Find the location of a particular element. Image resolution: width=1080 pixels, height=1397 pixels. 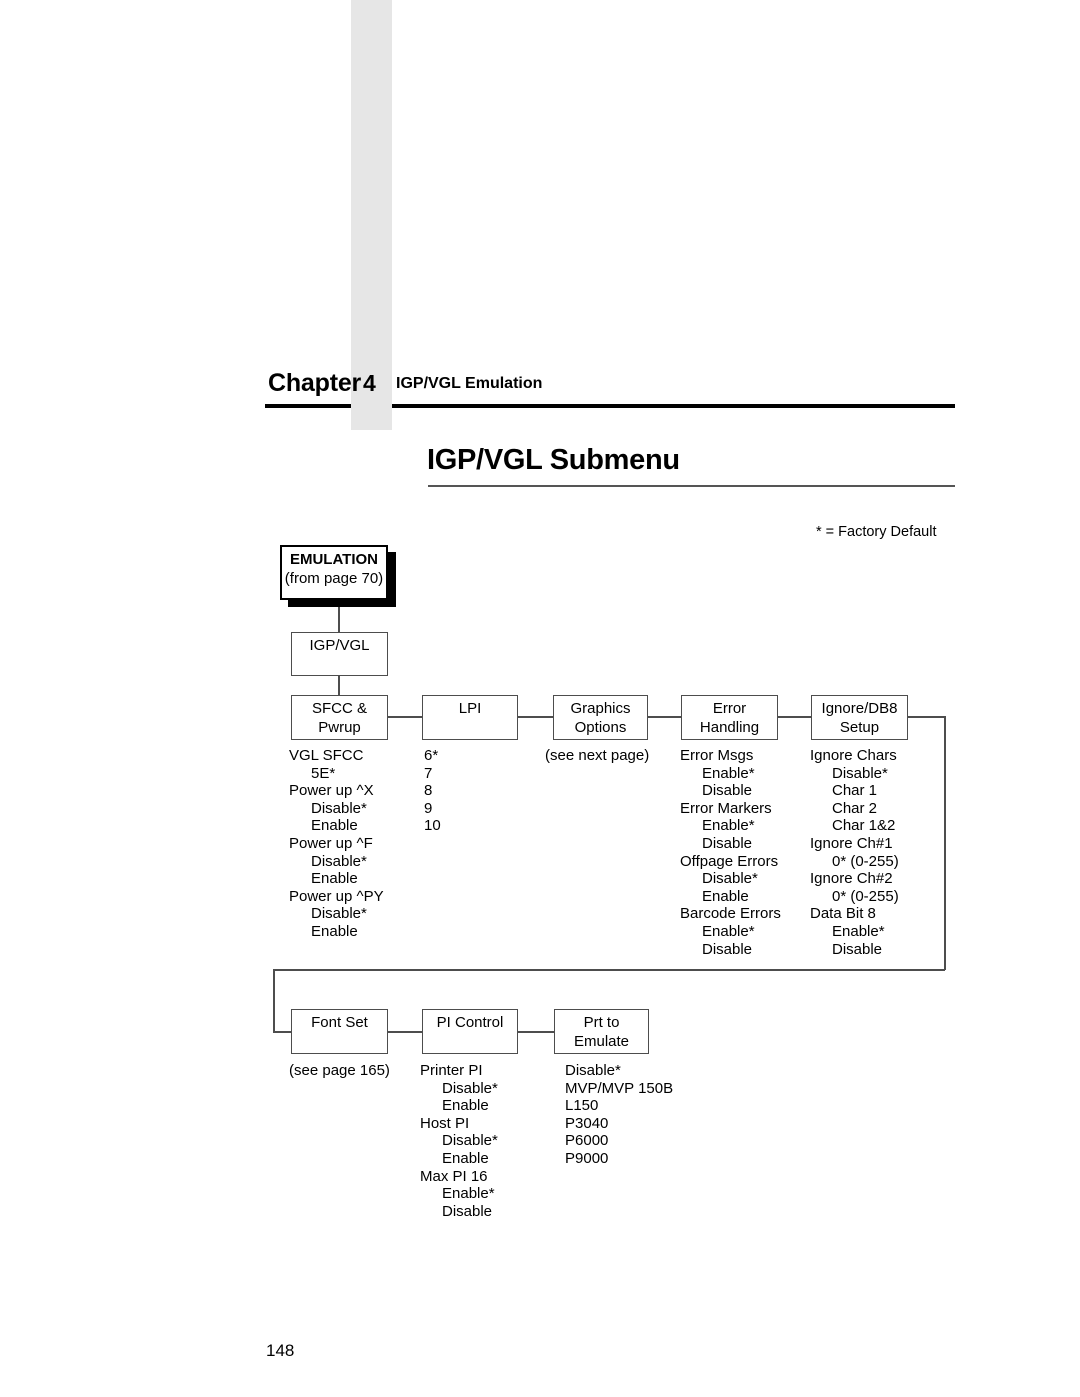

connector-sfcc-to-lpi is located at coordinates (405, 717).